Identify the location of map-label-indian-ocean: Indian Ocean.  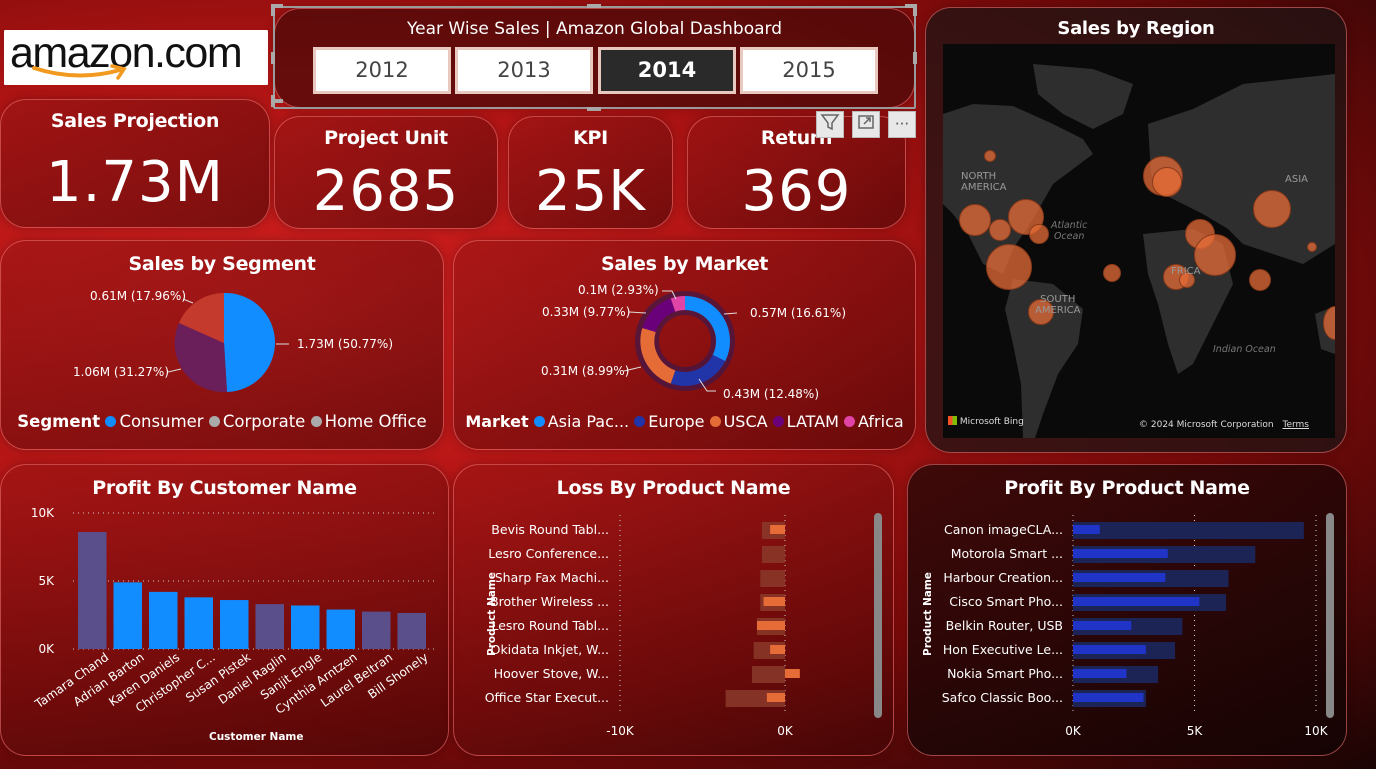
(1244, 349).